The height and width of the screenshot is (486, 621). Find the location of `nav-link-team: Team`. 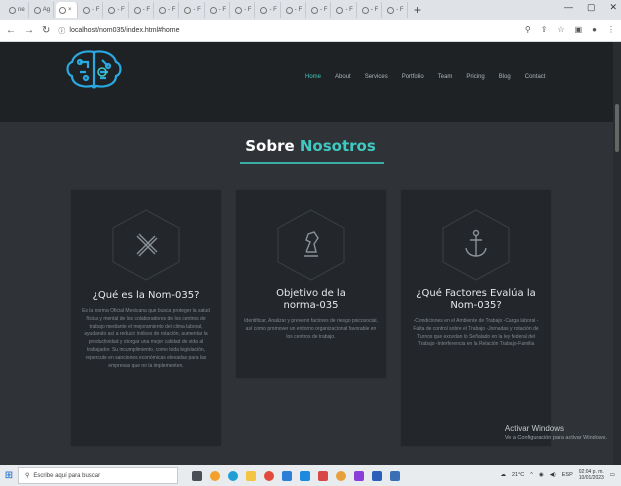

nav-link-team: Team is located at coordinates (445, 77).